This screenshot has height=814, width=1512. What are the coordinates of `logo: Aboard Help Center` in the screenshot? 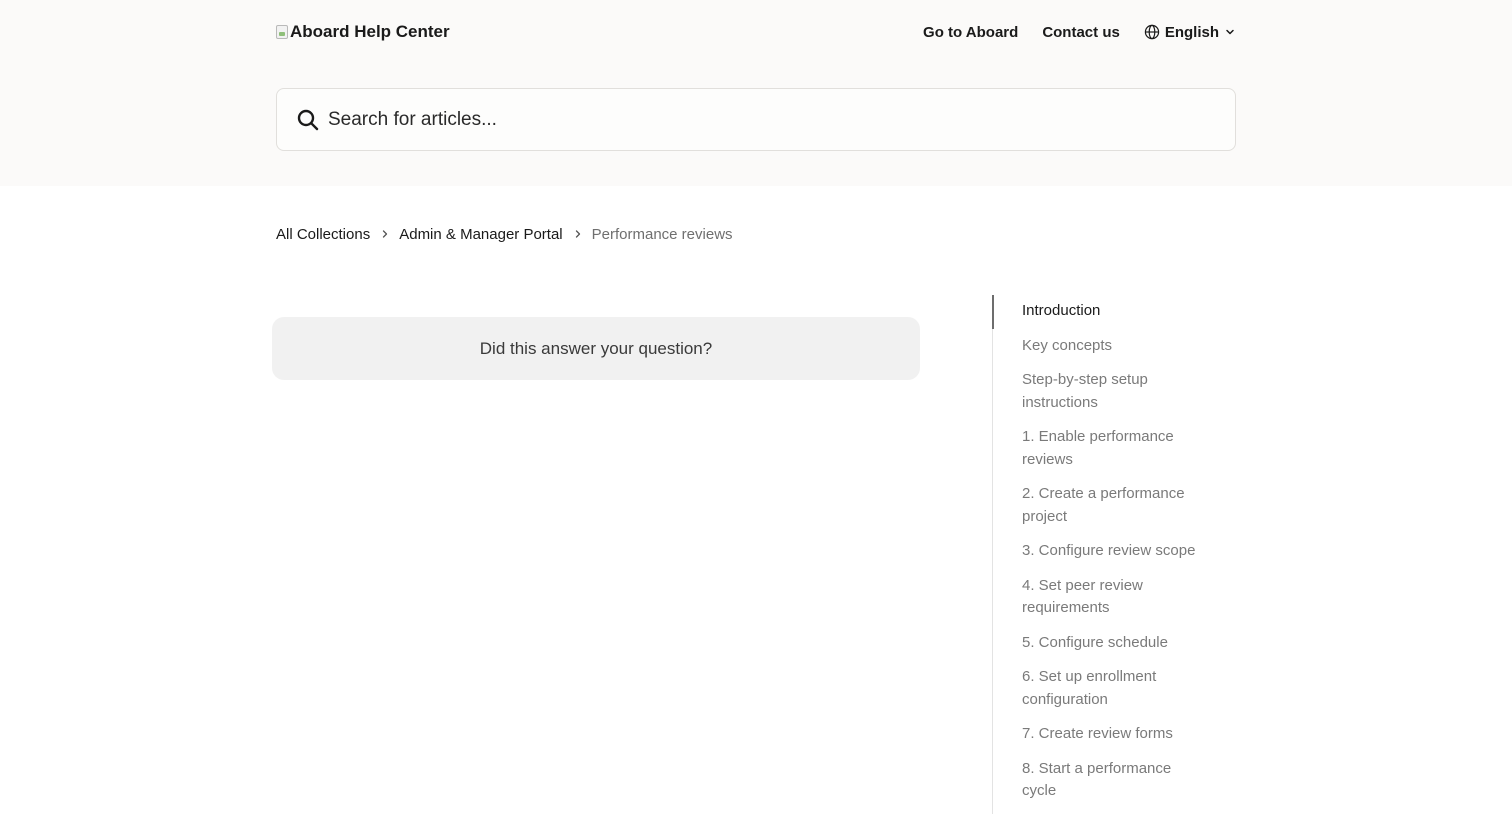 It's located at (363, 32).